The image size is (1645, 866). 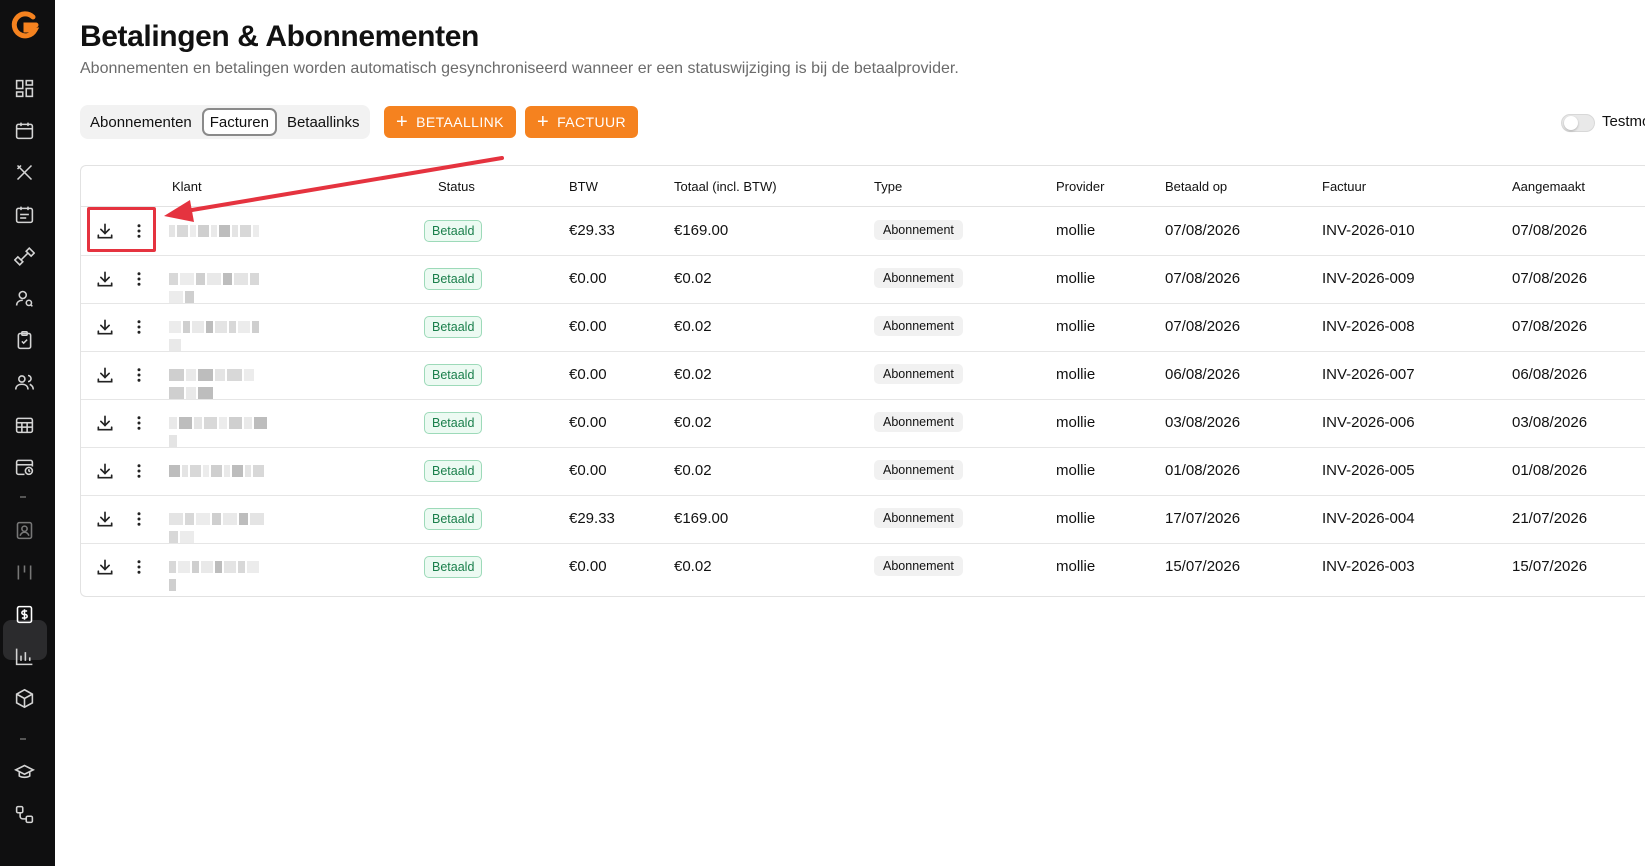 I want to click on testmode-toggle, so click(x=1578, y=123).